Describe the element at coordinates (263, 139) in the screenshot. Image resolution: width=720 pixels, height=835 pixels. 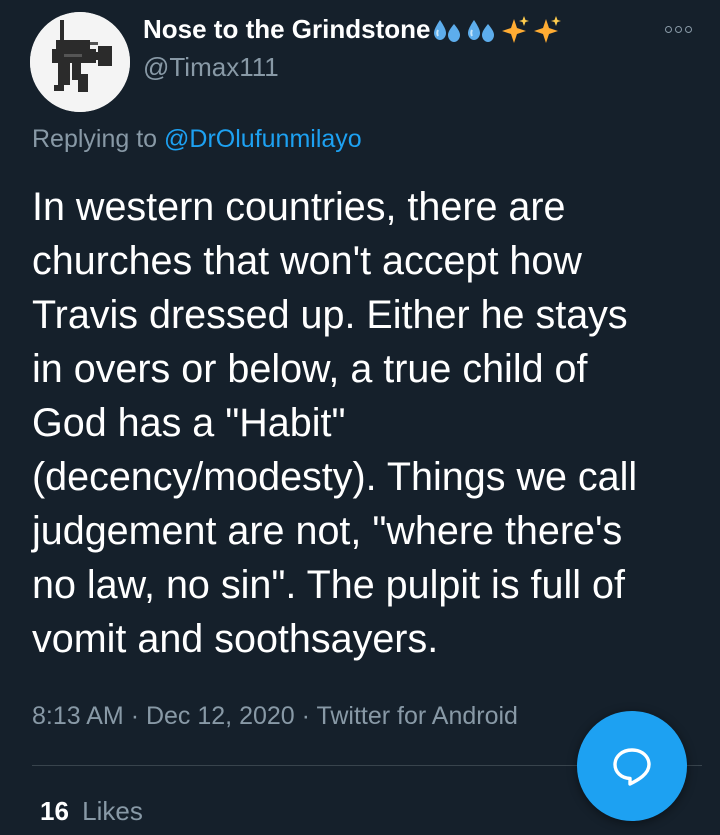
I see `reply-mention-link: @DrOlufunmilayo` at that location.